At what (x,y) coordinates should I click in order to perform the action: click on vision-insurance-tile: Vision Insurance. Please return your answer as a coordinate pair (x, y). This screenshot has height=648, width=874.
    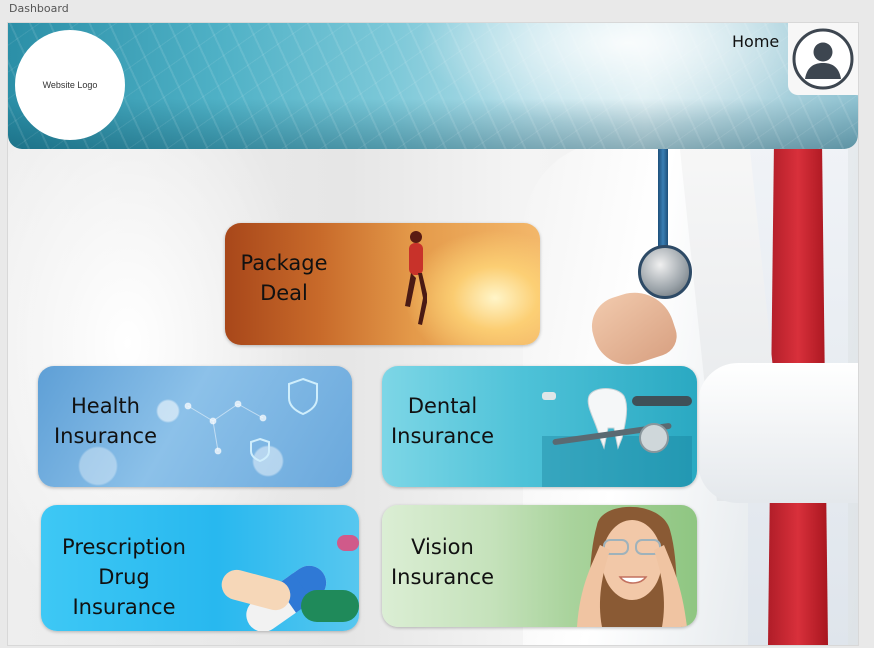
    Looking at the image, I should click on (539, 566).